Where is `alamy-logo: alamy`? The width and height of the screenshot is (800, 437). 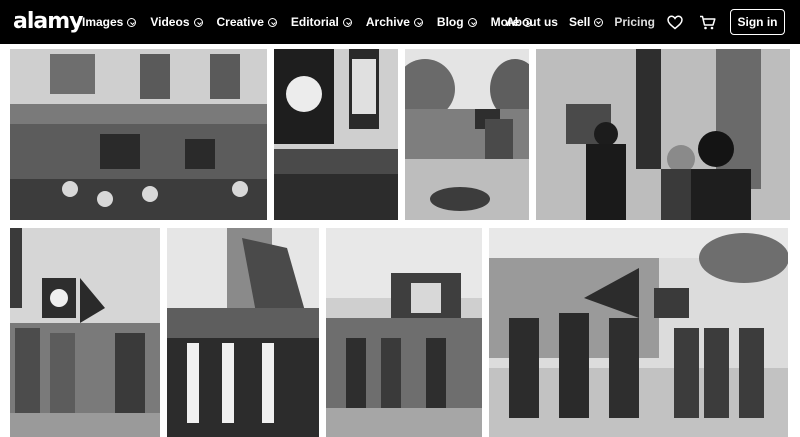 alamy-logo: alamy is located at coordinates (48, 21).